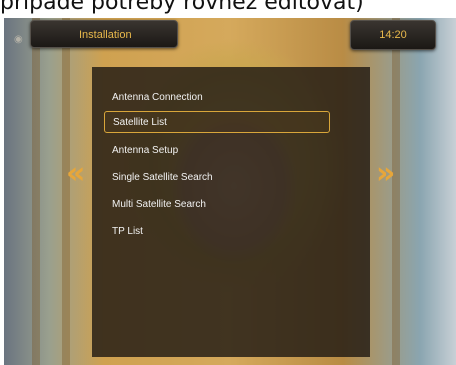 The image size is (456, 365). Describe the element at coordinates (393, 35) in the screenshot. I see `header-clock: 14:20` at that location.